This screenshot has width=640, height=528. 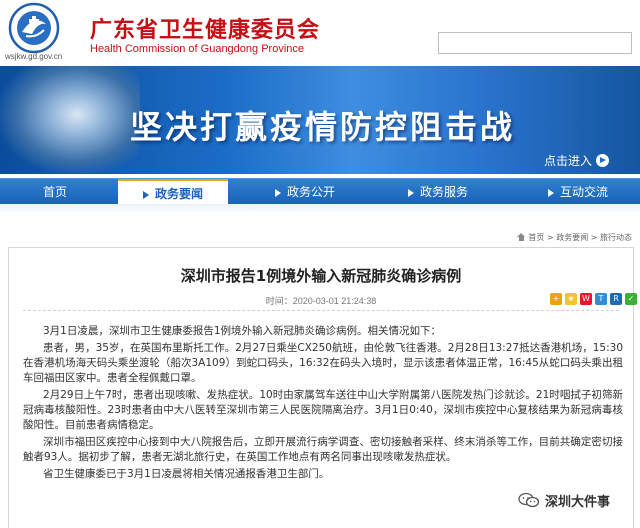 I want to click on wechat-watermark: 深圳大件事, so click(x=564, y=500).